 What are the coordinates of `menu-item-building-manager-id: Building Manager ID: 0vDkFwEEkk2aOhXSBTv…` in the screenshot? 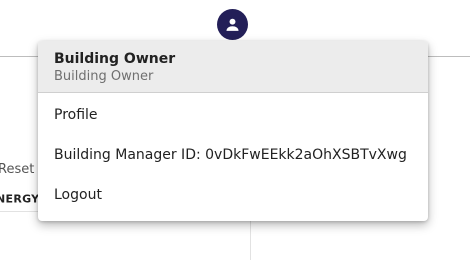 It's located at (233, 155).